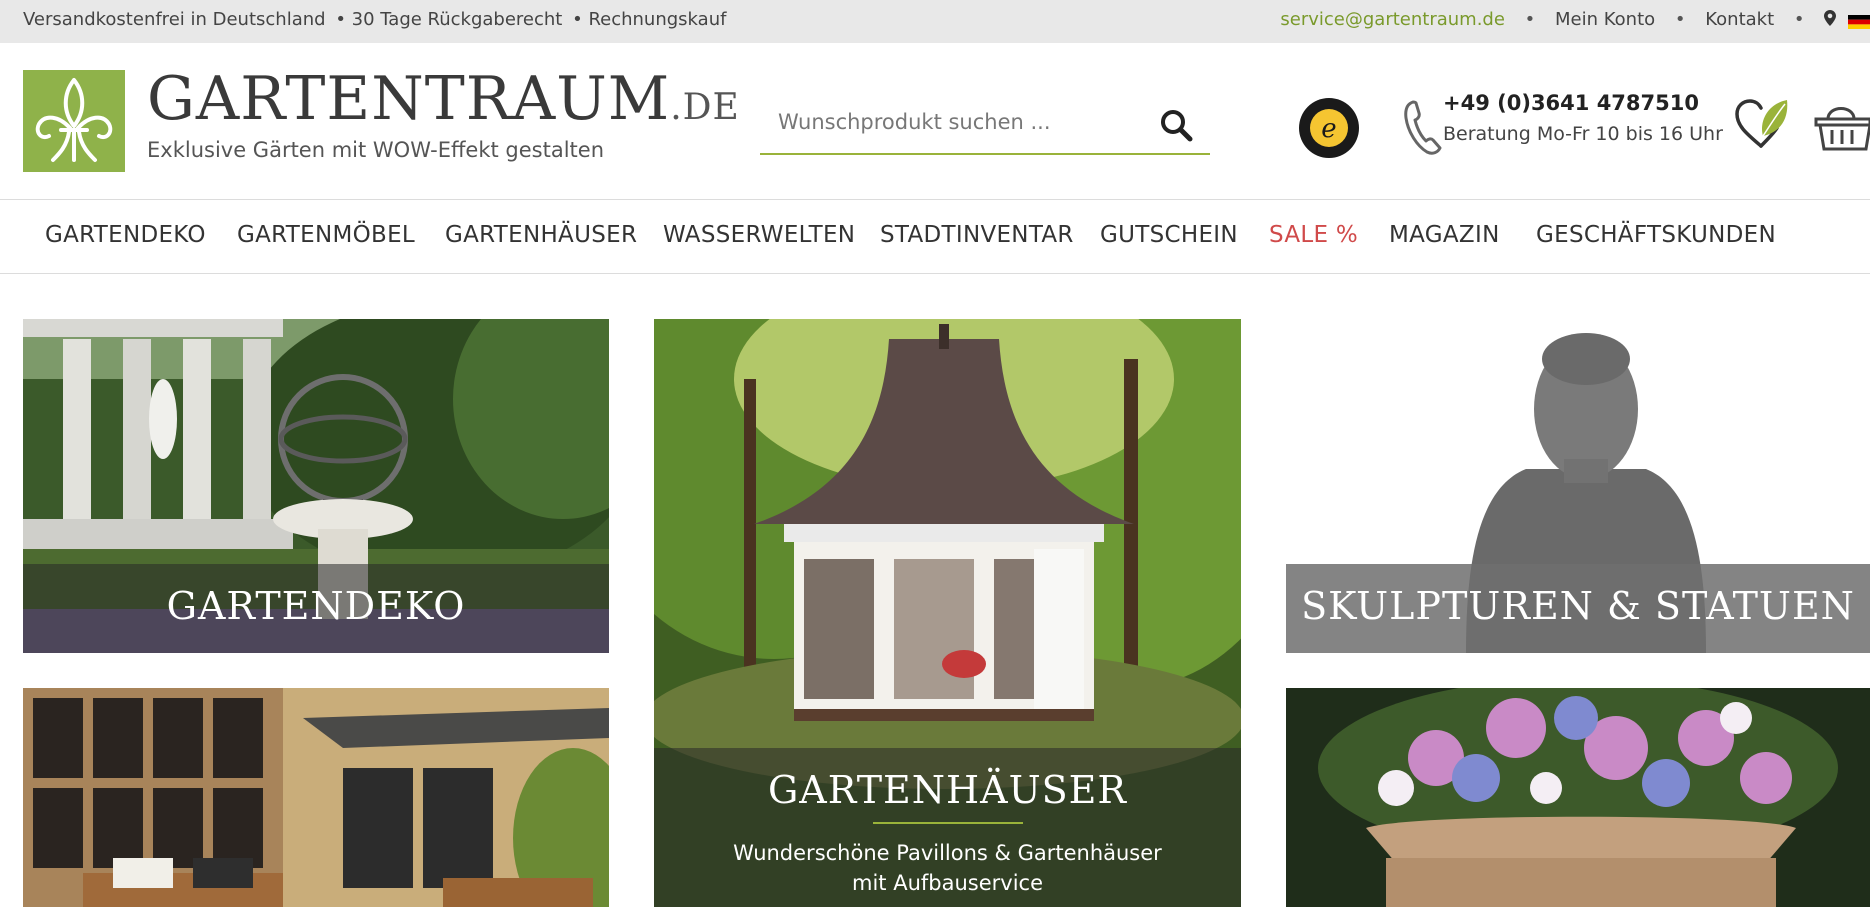 This screenshot has width=1870, height=907. Describe the element at coordinates (1739, 19) in the screenshot. I see `contact-link: Kontakt` at that location.